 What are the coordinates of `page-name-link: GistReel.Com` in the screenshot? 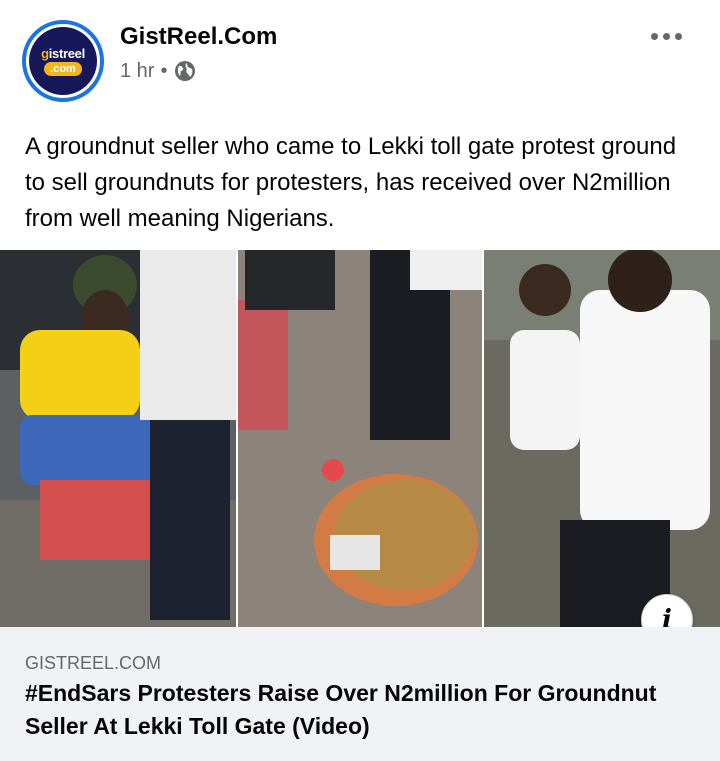 It's located at (198, 37).